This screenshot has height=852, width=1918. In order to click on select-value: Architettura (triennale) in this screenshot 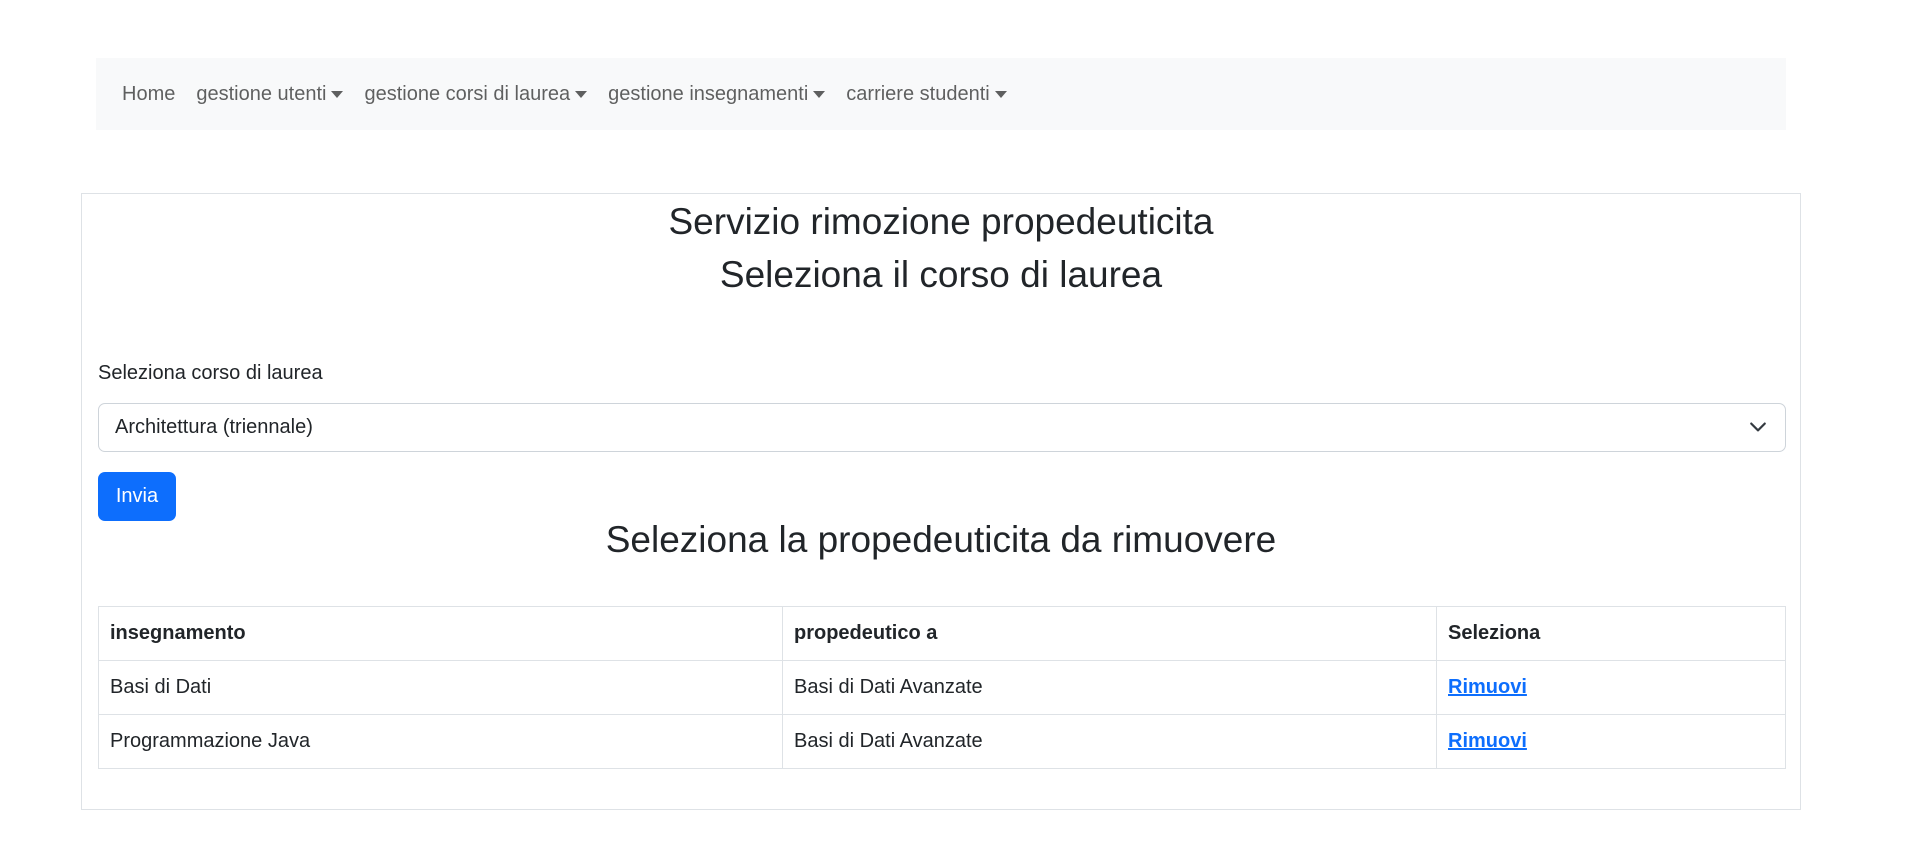, I will do `click(214, 427)`.